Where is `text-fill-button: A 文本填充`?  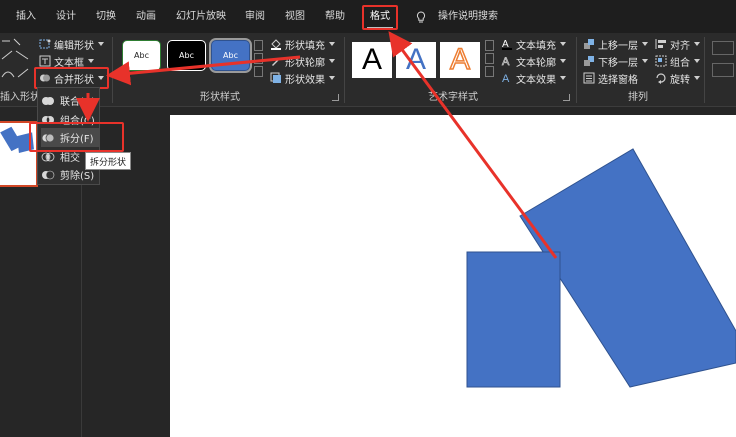 text-fill-button: A 文本填充 is located at coordinates (533, 44).